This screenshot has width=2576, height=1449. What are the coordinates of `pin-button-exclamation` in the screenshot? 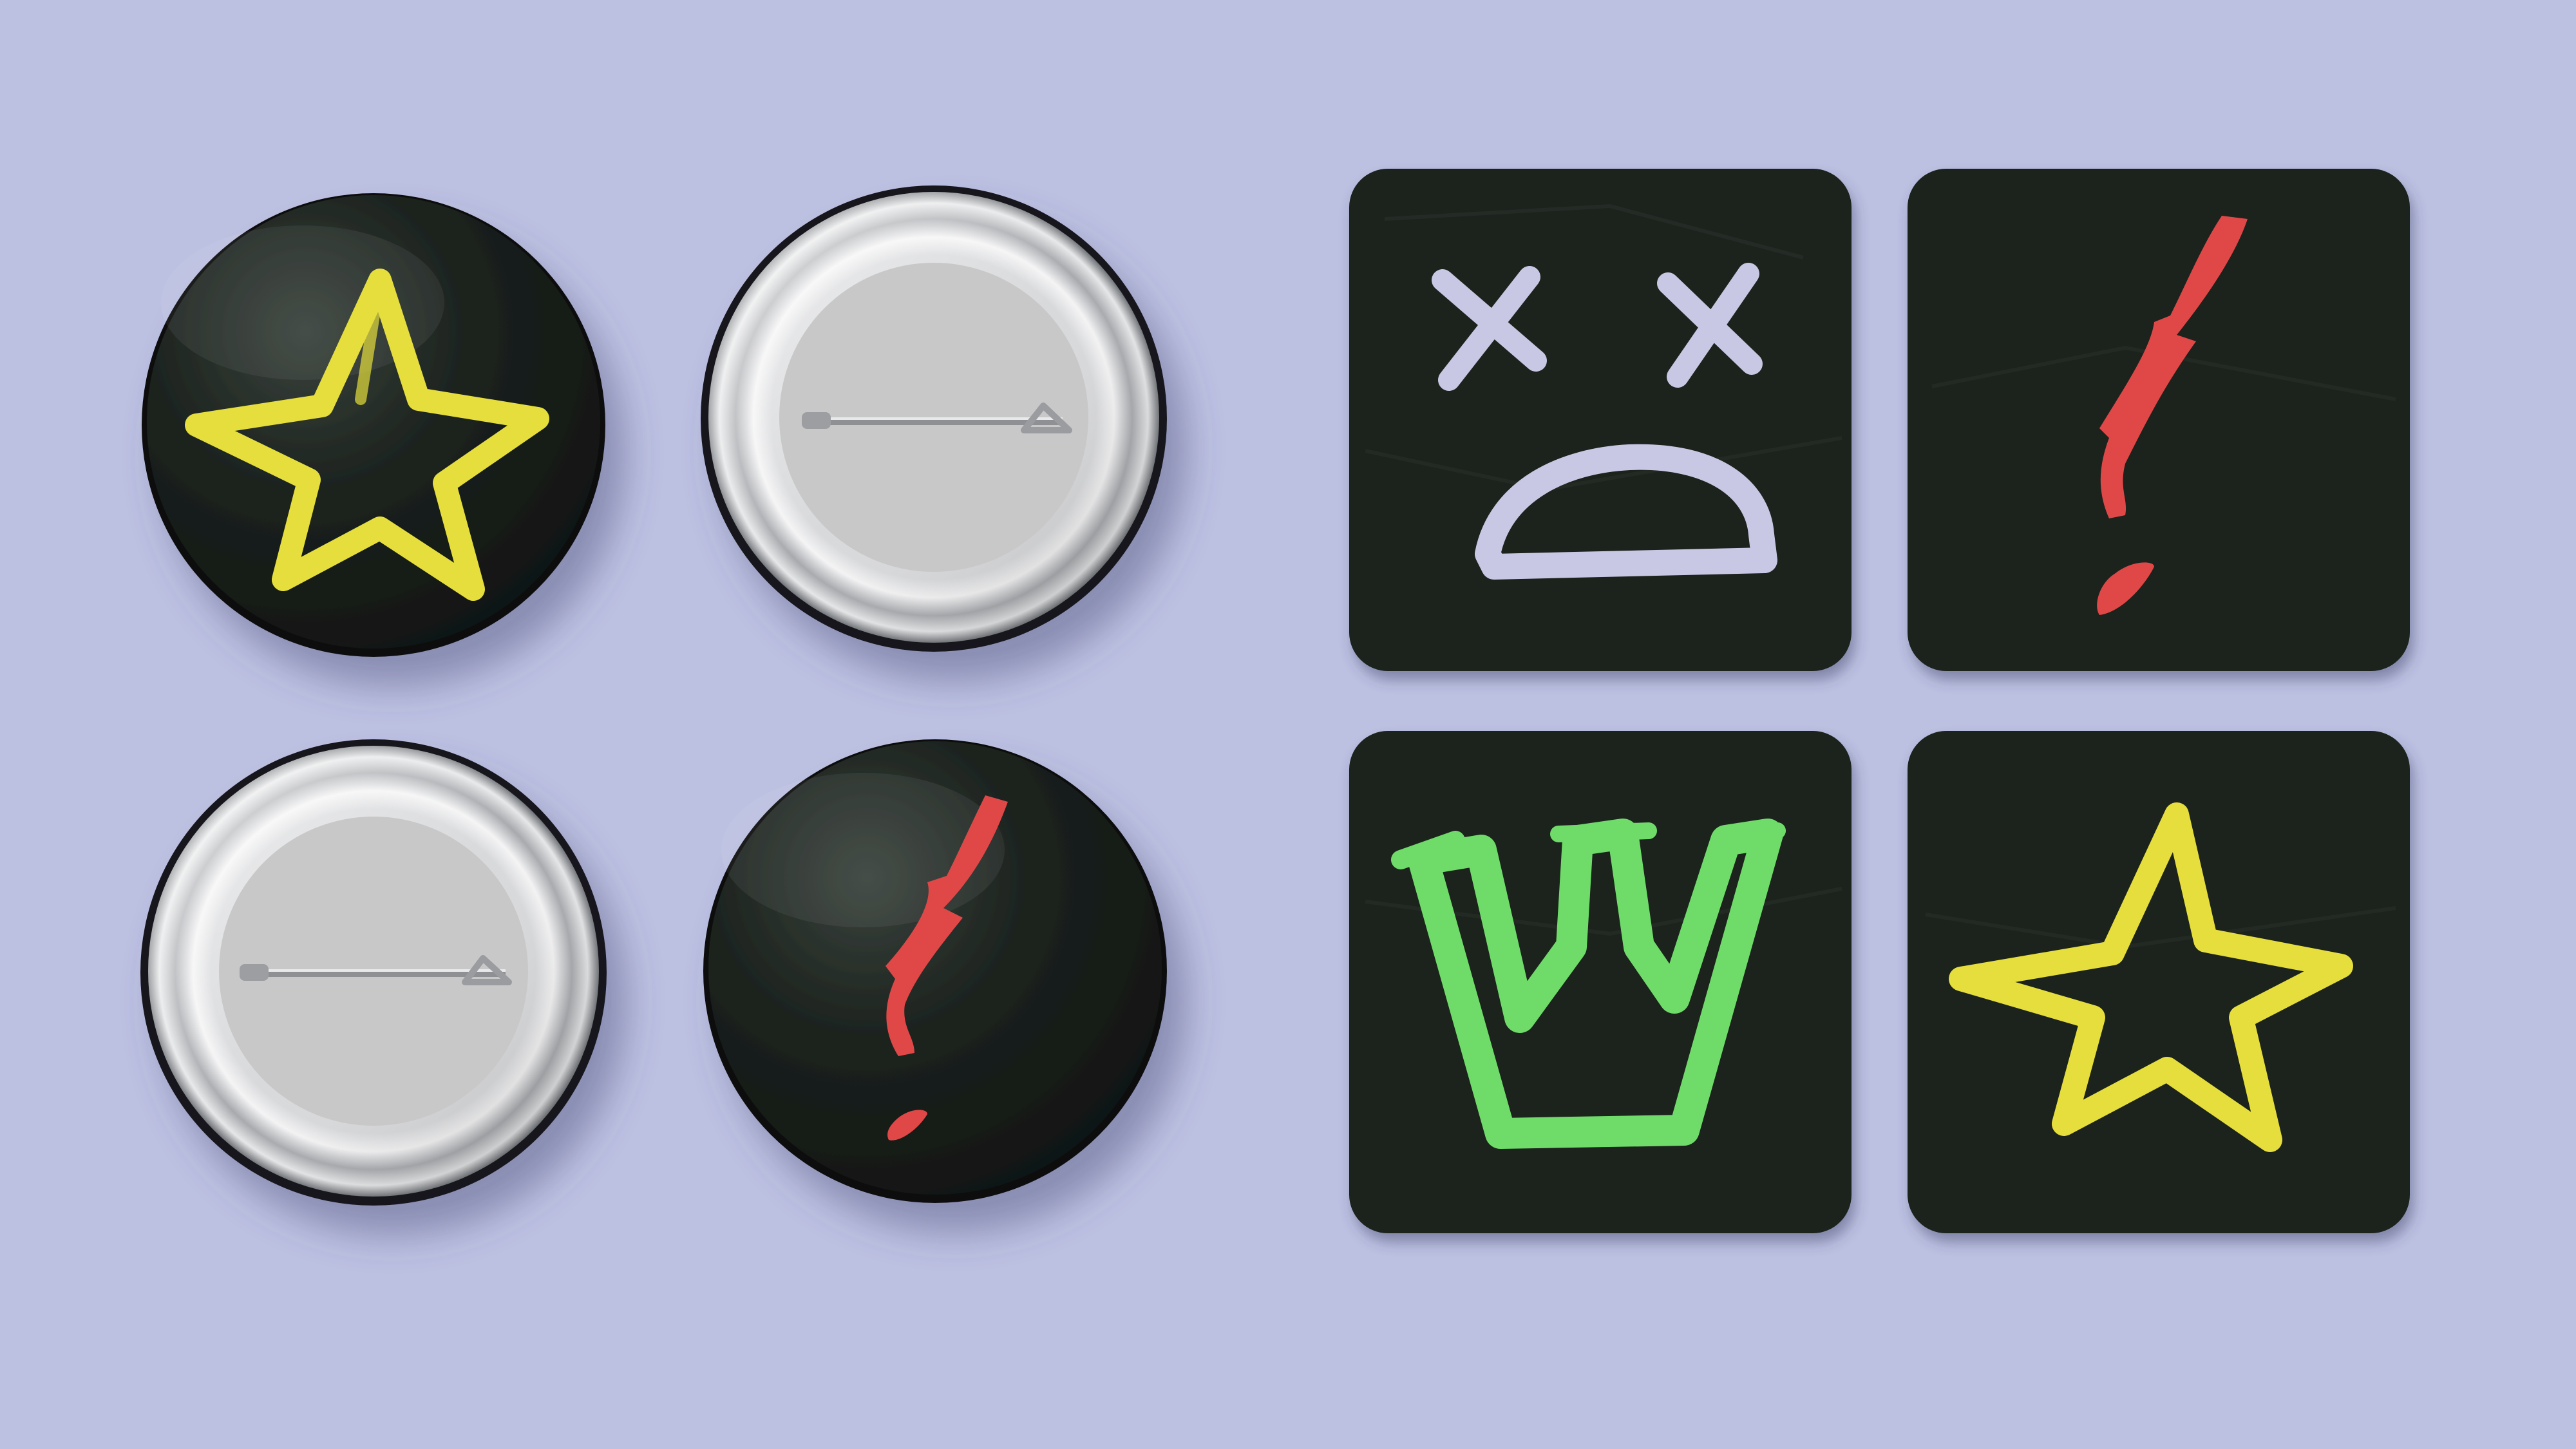 It's located at (935, 971).